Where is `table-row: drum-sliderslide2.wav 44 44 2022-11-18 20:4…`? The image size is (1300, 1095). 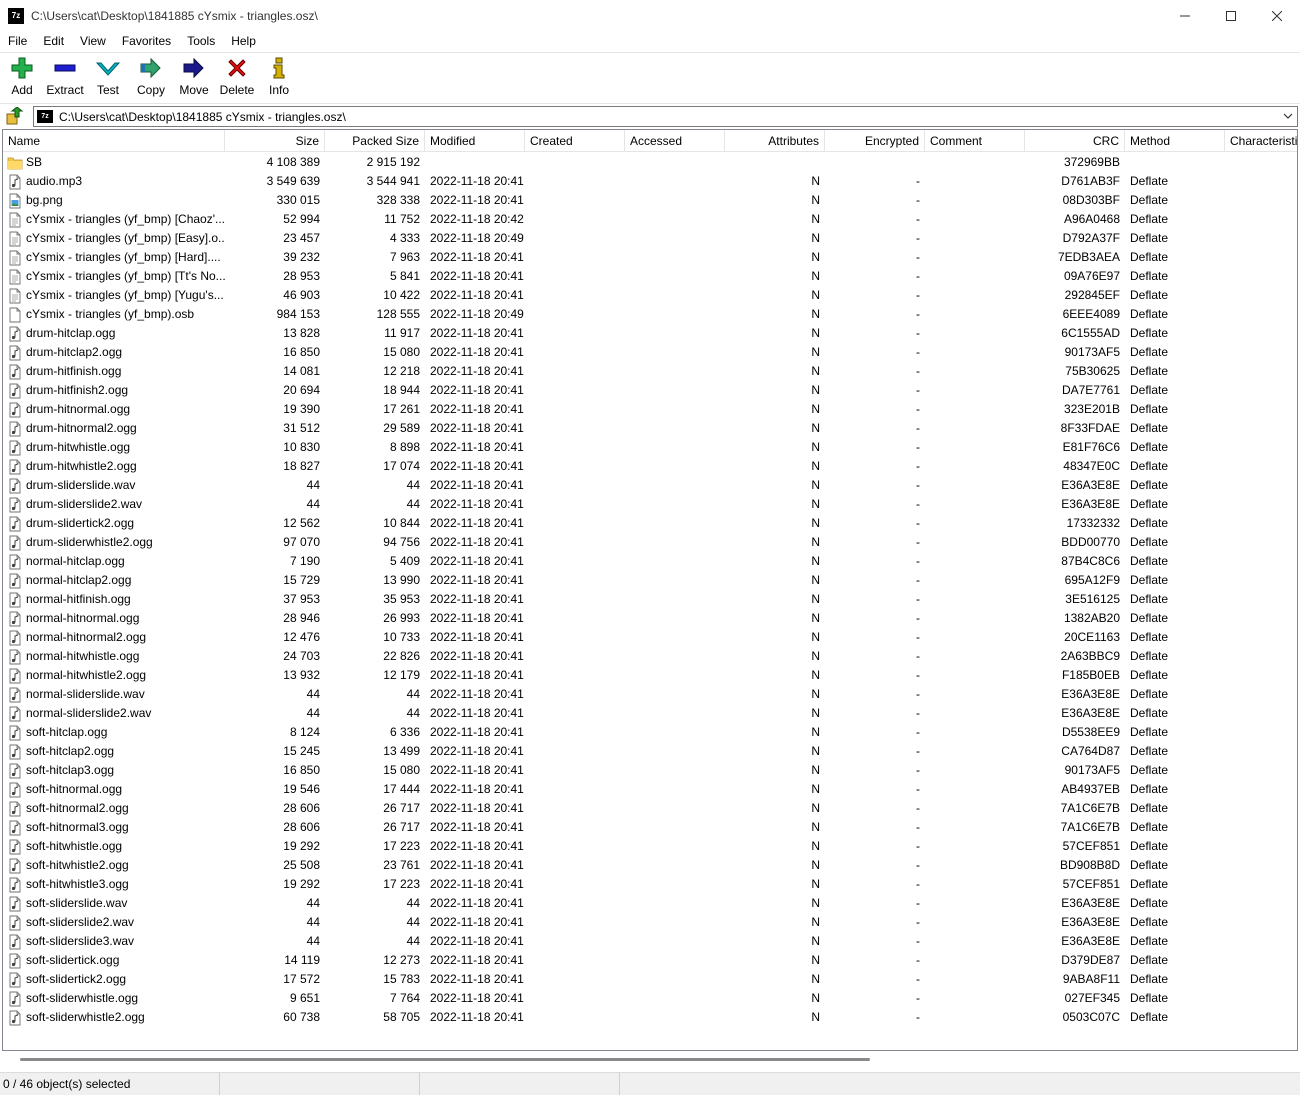
table-row: drum-sliderslide2.wav 44 44 2022-11-18 20:4… is located at coordinates (650, 504).